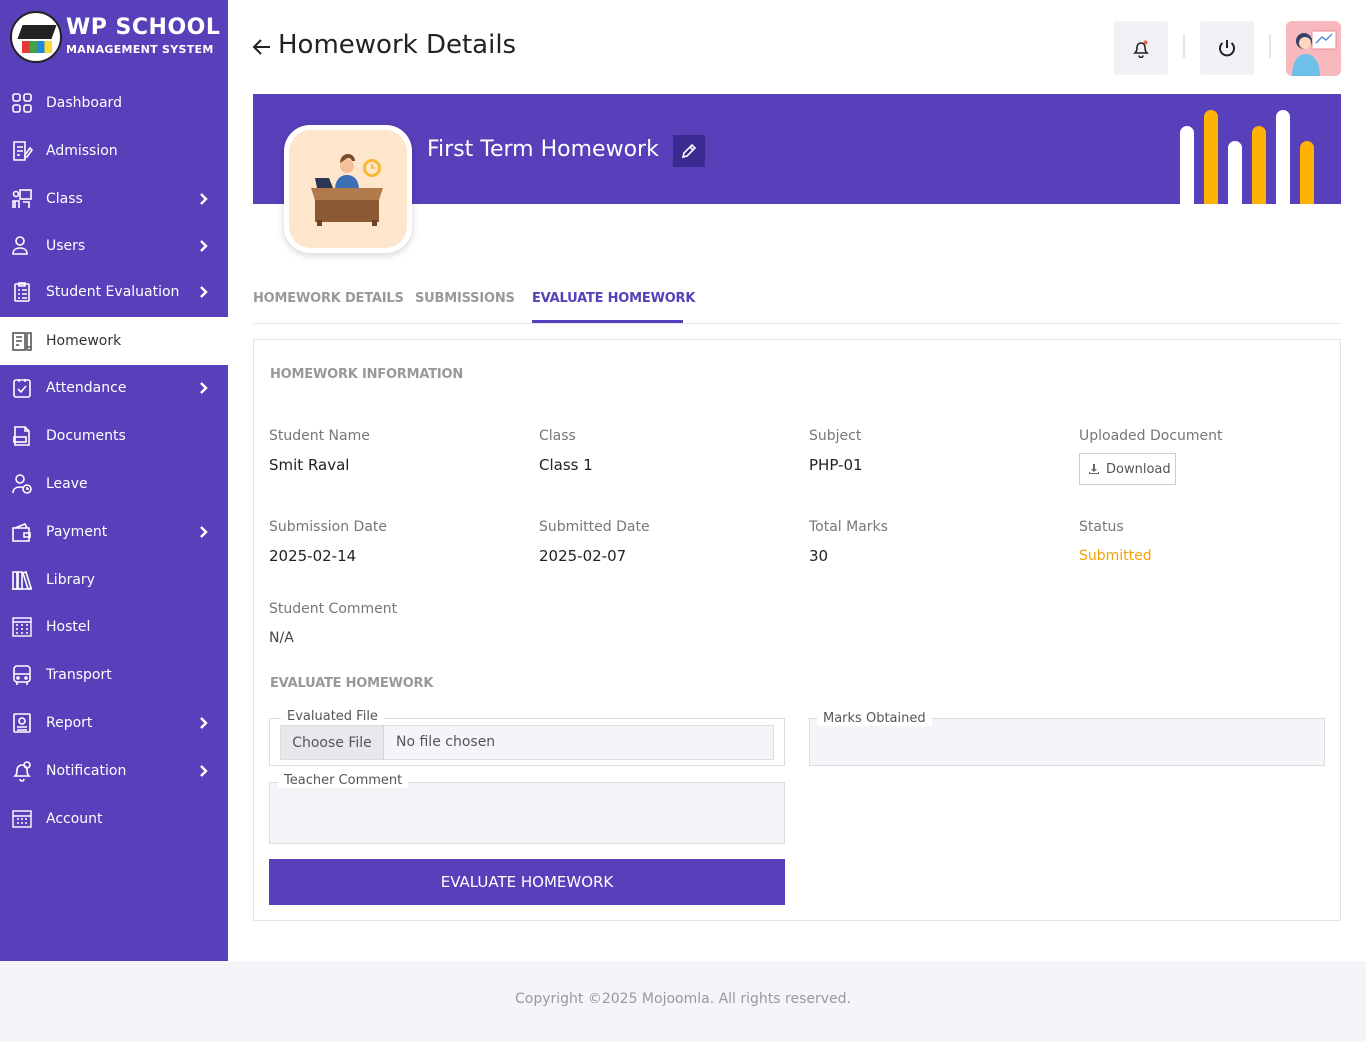  Describe the element at coordinates (836, 465) in the screenshot. I see `subject-value: PHP-01` at that location.